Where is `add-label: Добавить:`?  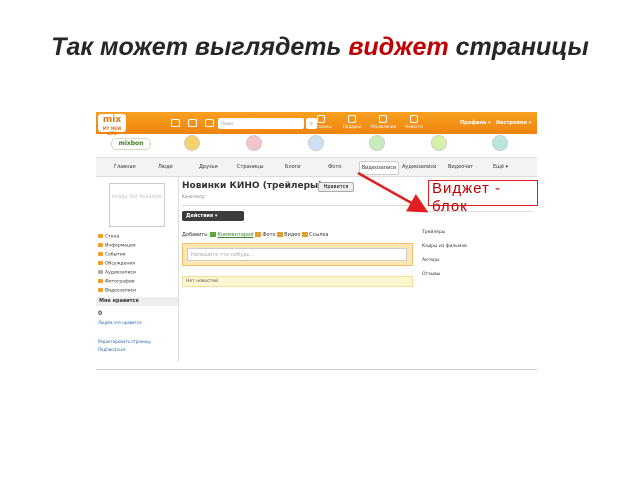
add-label: Добавить: is located at coordinates (195, 235).